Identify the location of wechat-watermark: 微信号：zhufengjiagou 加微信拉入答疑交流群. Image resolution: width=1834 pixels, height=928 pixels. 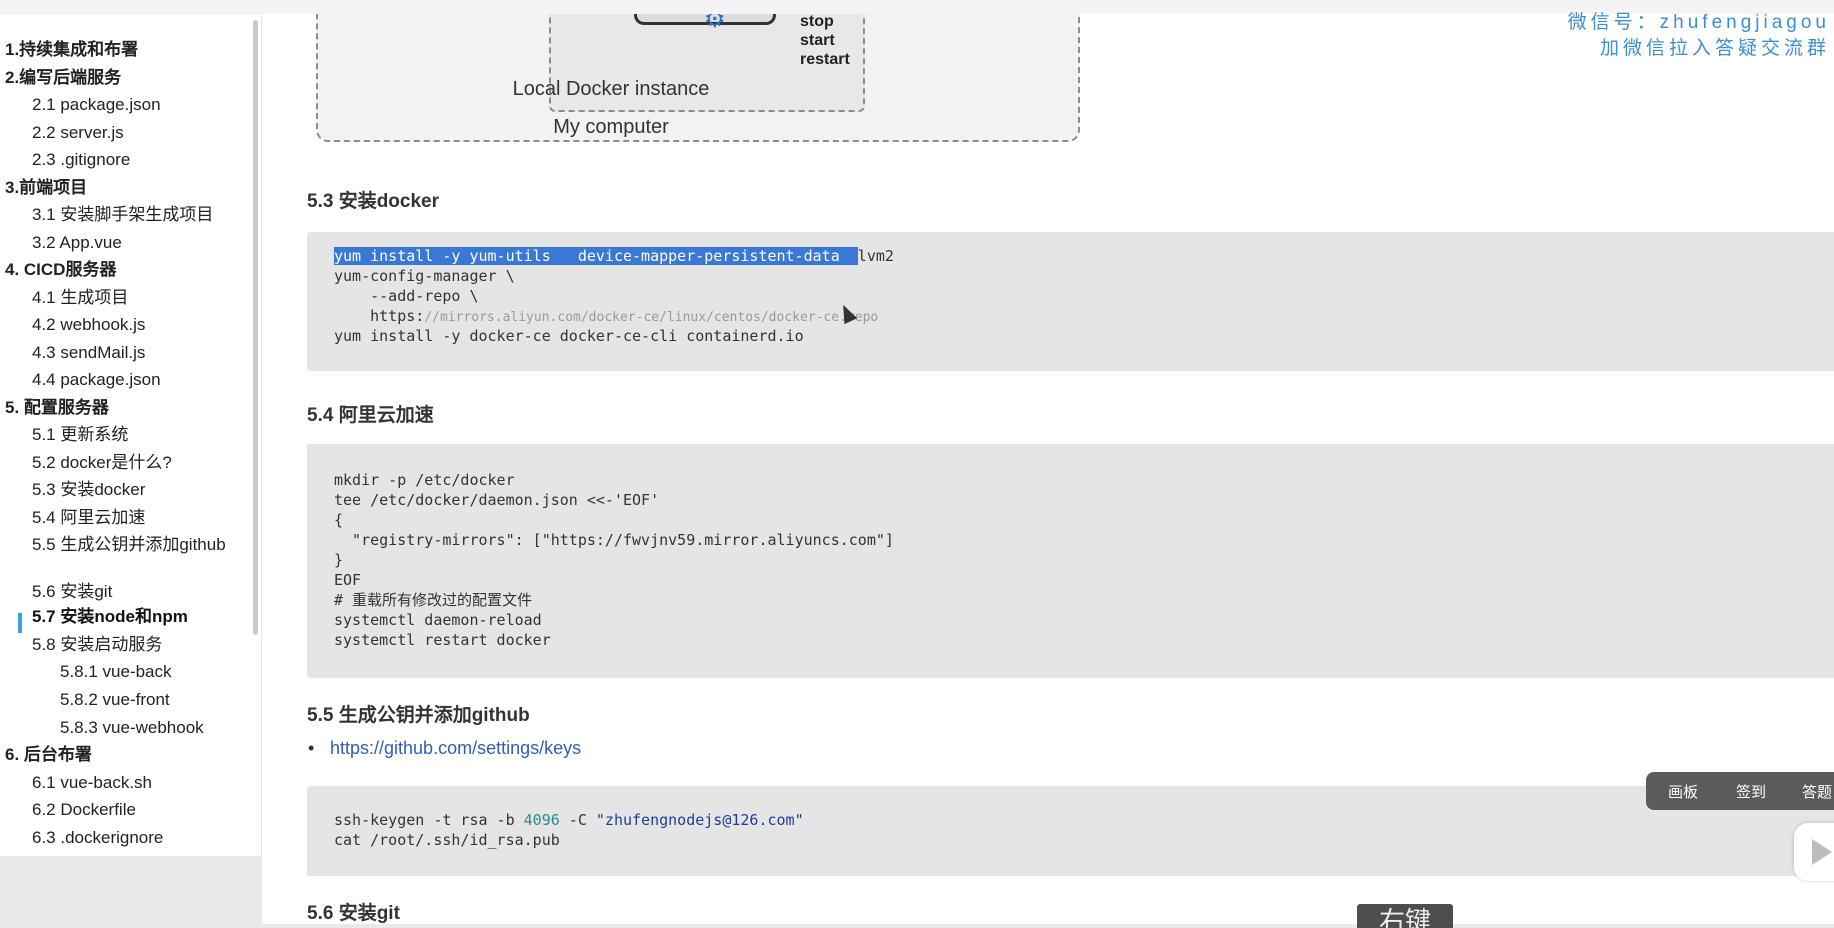
(1699, 36).